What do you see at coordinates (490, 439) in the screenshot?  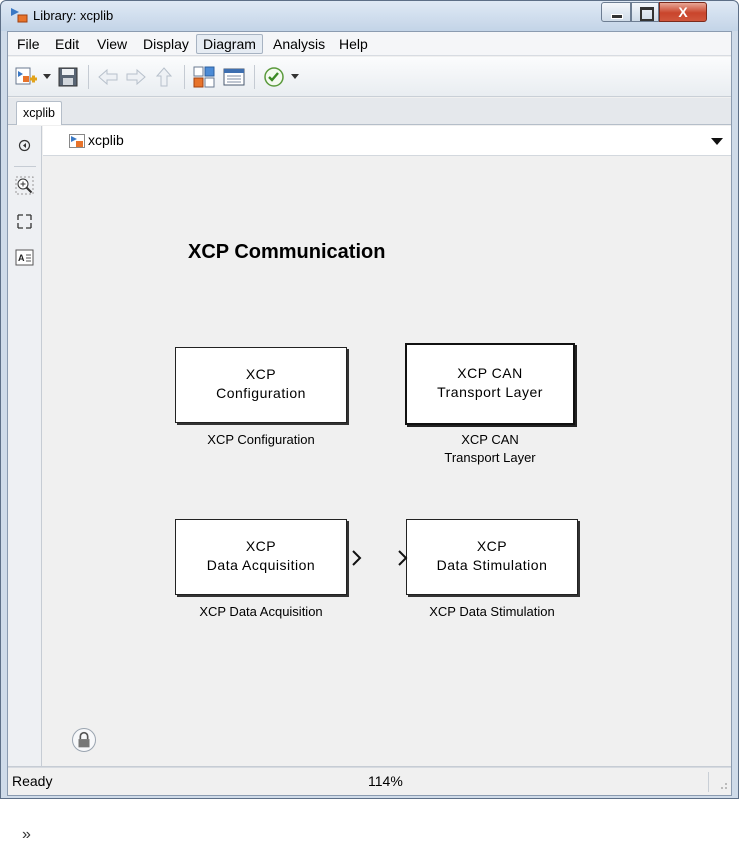 I see `block-caption-line1: XCP CAN` at bounding box center [490, 439].